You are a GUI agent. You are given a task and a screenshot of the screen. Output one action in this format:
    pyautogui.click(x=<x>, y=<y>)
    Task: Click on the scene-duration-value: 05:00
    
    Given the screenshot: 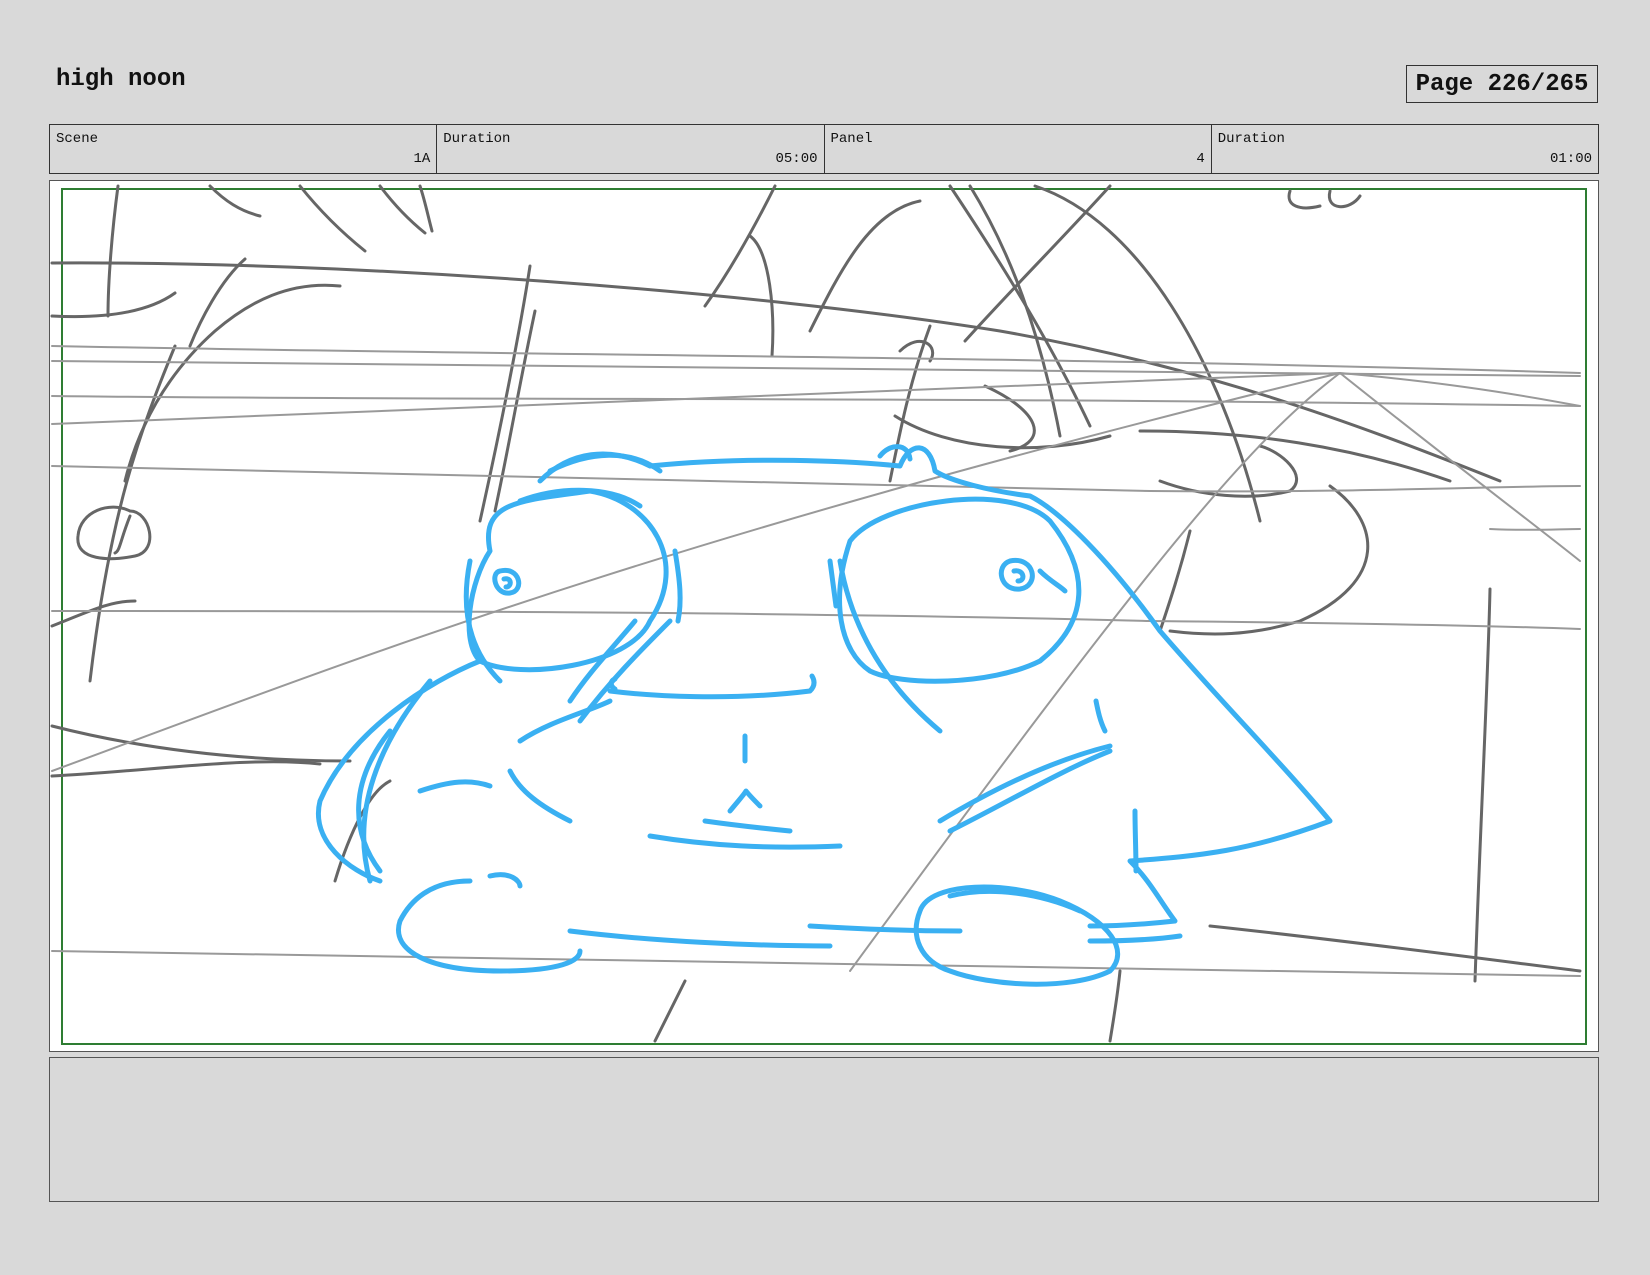 What is the action you would take?
    pyautogui.click(x=796, y=159)
    